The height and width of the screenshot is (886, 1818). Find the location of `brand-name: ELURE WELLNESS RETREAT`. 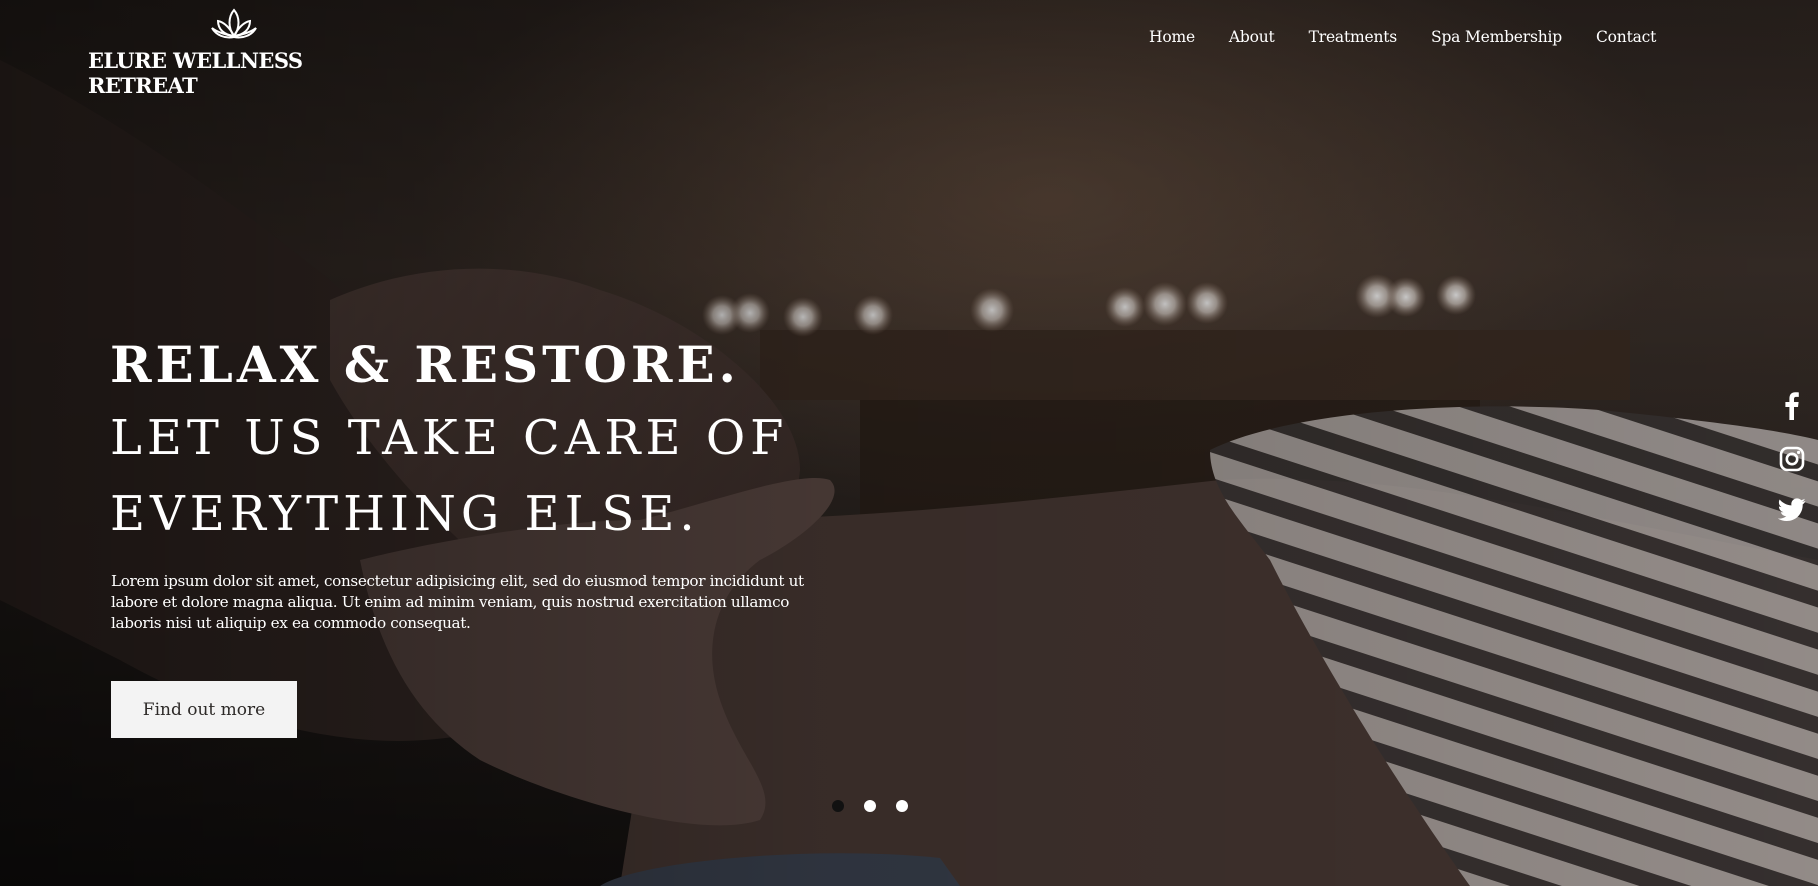

brand-name: ELURE WELLNESS RETREAT is located at coordinates (195, 73).